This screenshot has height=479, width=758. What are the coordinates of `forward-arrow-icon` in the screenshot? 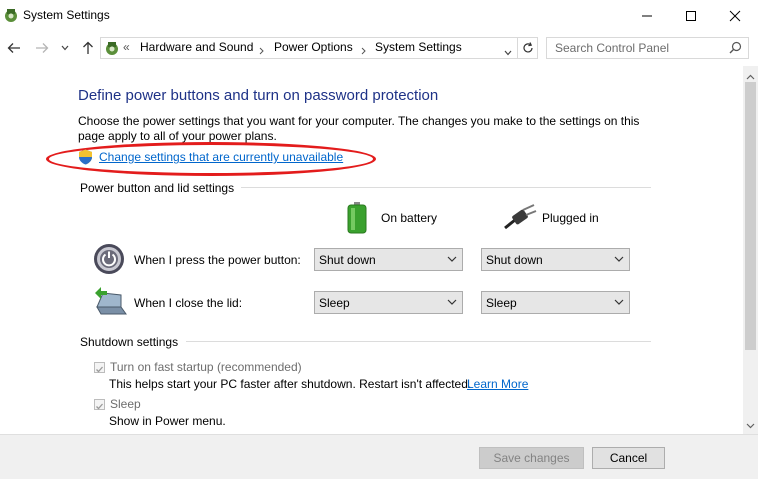 It's located at (42, 48).